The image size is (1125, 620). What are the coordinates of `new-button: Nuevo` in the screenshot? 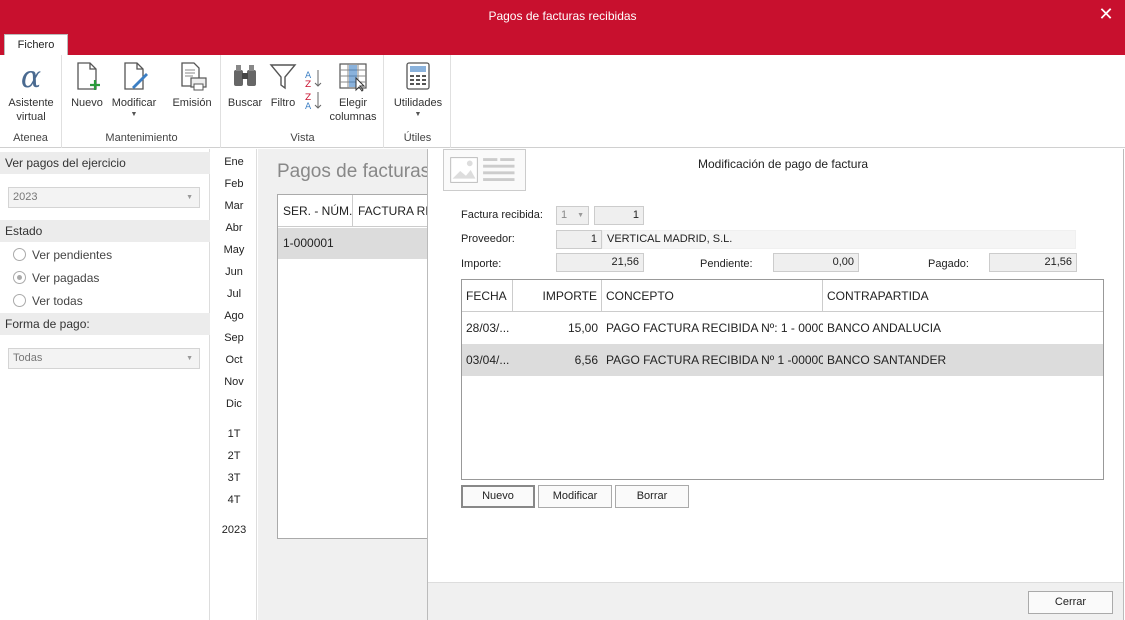 It's located at (87, 85).